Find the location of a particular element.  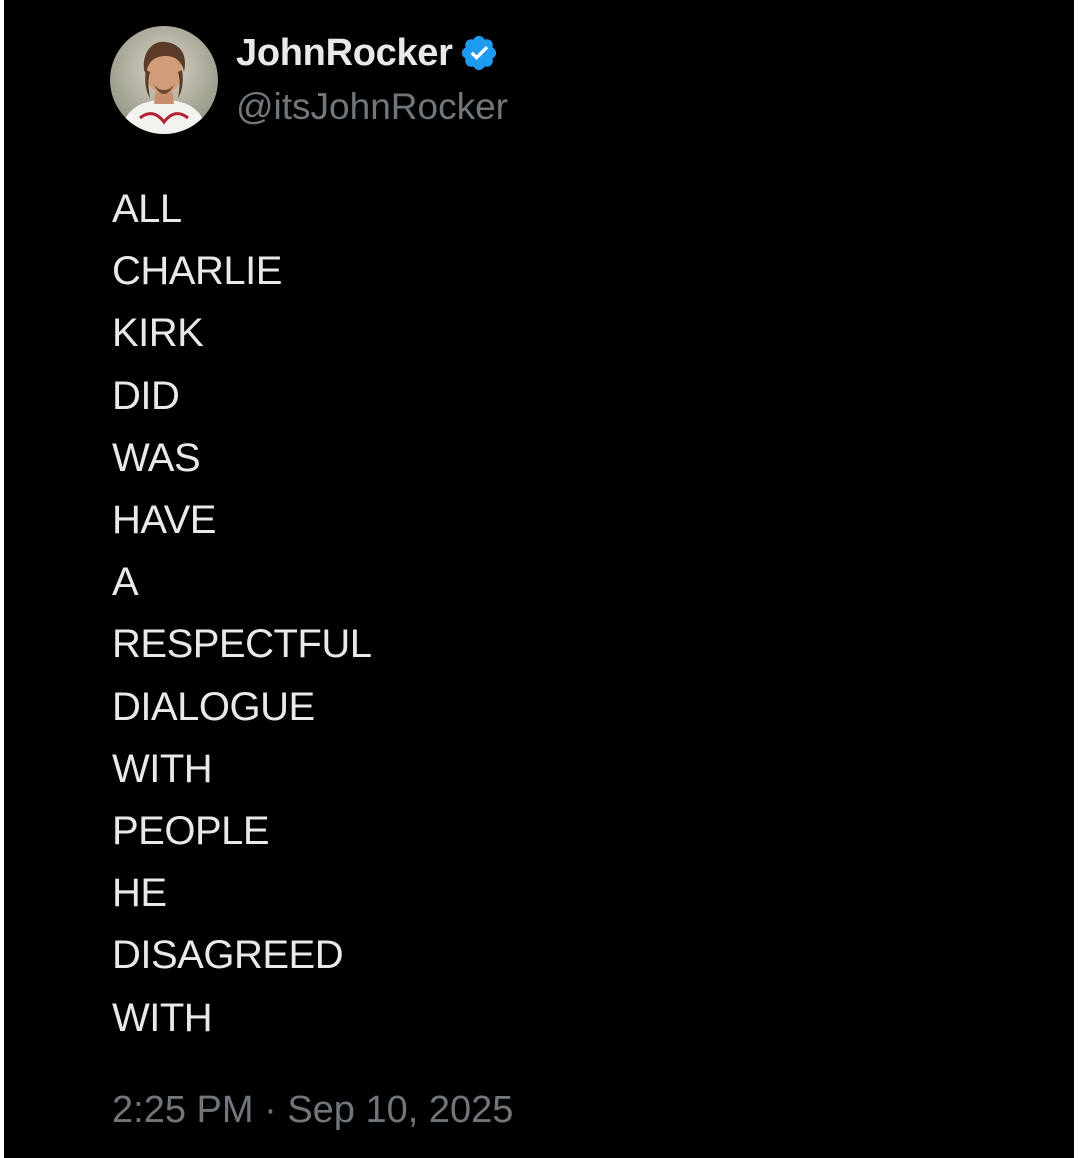

author-name-row: JohnRocker is located at coordinates (367, 53).